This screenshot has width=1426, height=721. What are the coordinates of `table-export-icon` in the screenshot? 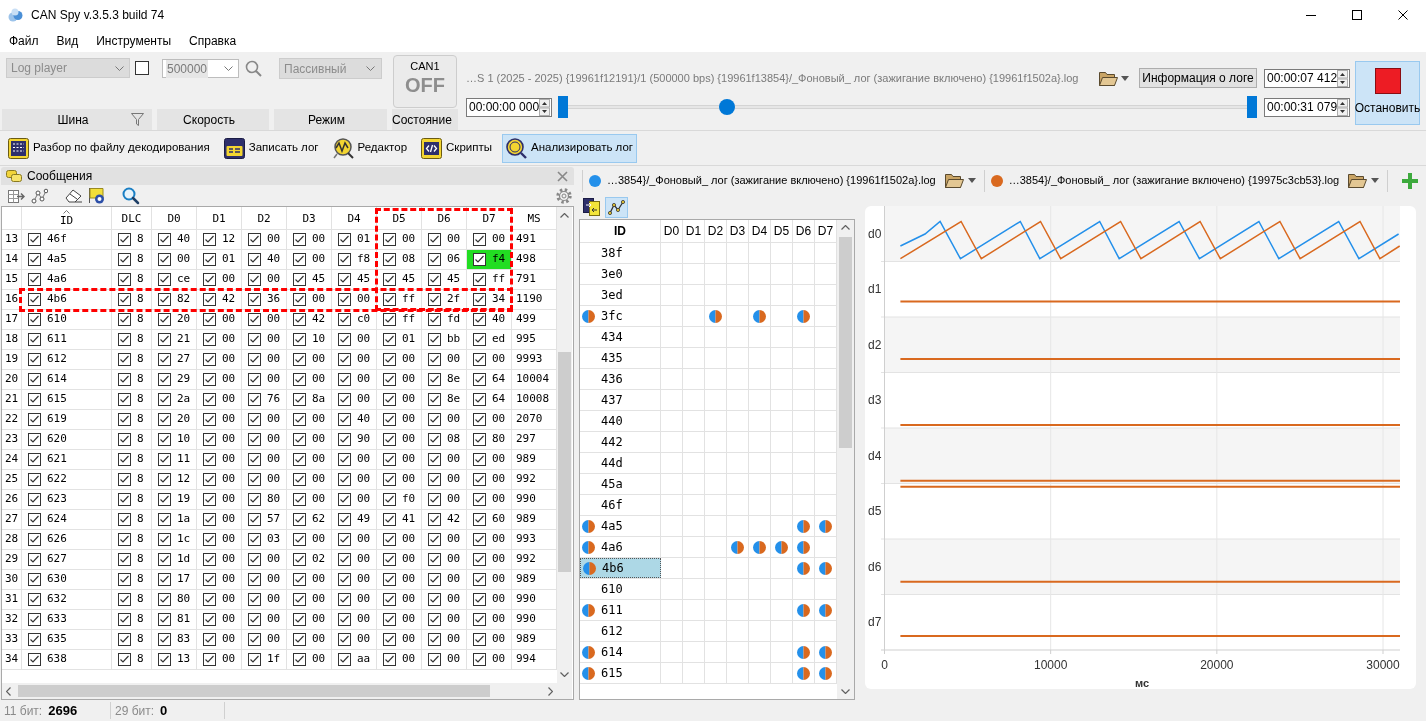 It's located at (16, 195).